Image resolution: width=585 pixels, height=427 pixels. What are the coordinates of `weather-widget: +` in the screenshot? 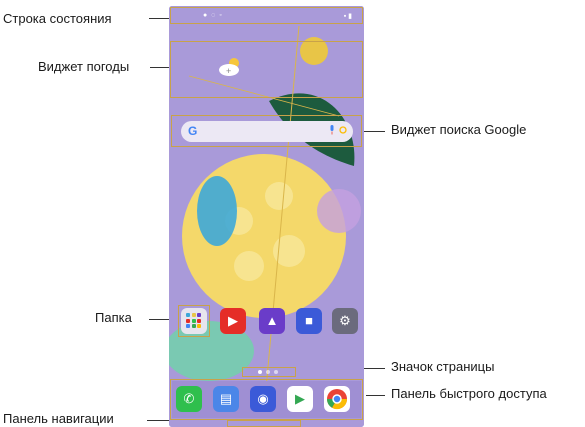 It's located at (266, 69).